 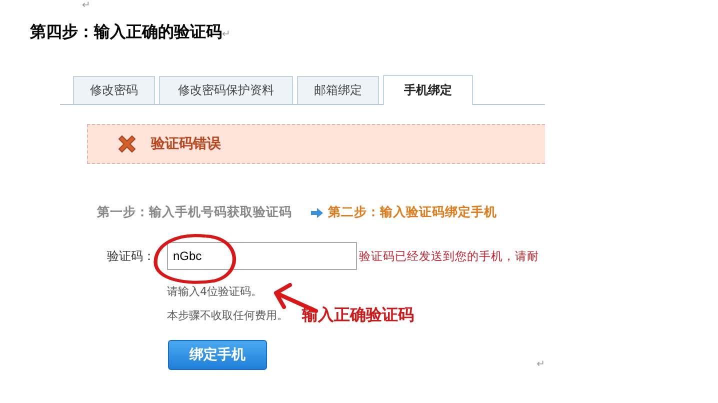 What do you see at coordinates (215, 291) in the screenshot?
I see `hint-text: 请输入4位验证码。` at bounding box center [215, 291].